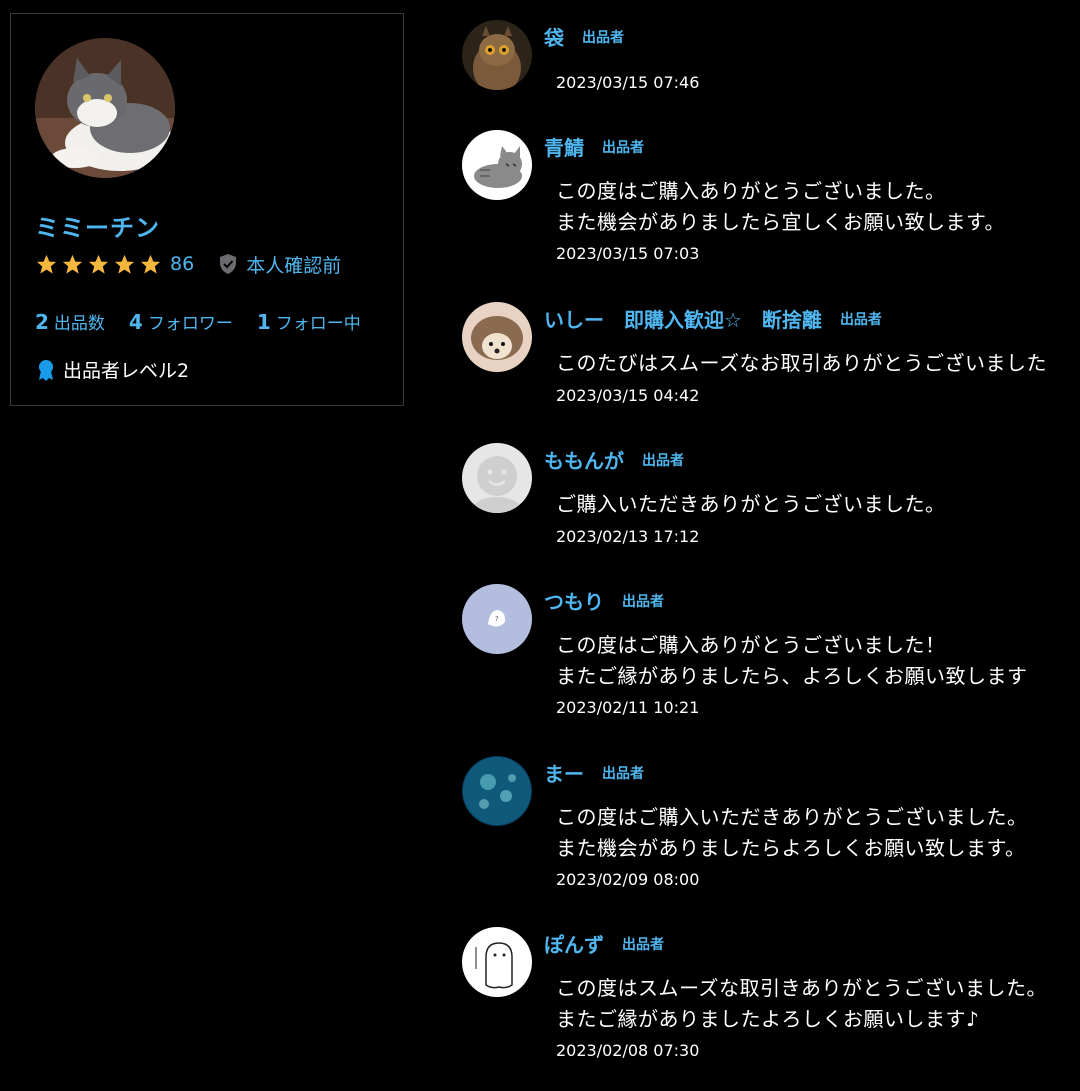 This screenshot has width=1080, height=1091. Describe the element at coordinates (628, 707) in the screenshot. I see `review-date: 2023/02/11 10:21` at that location.